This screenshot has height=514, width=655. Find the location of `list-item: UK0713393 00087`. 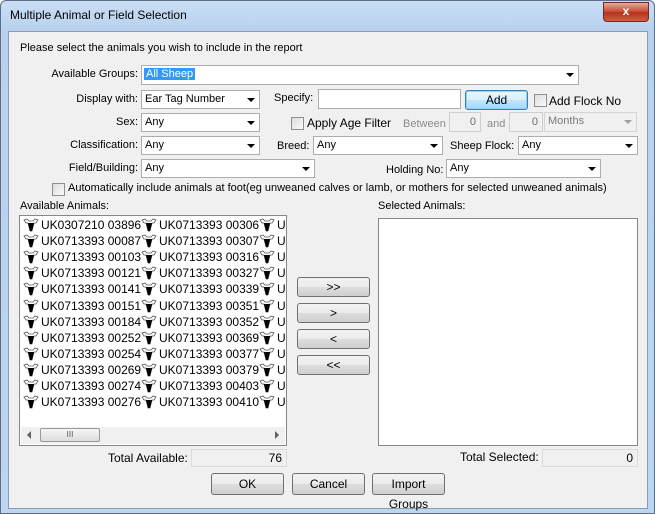

list-item: UK0713393 00087 is located at coordinates (82, 242).